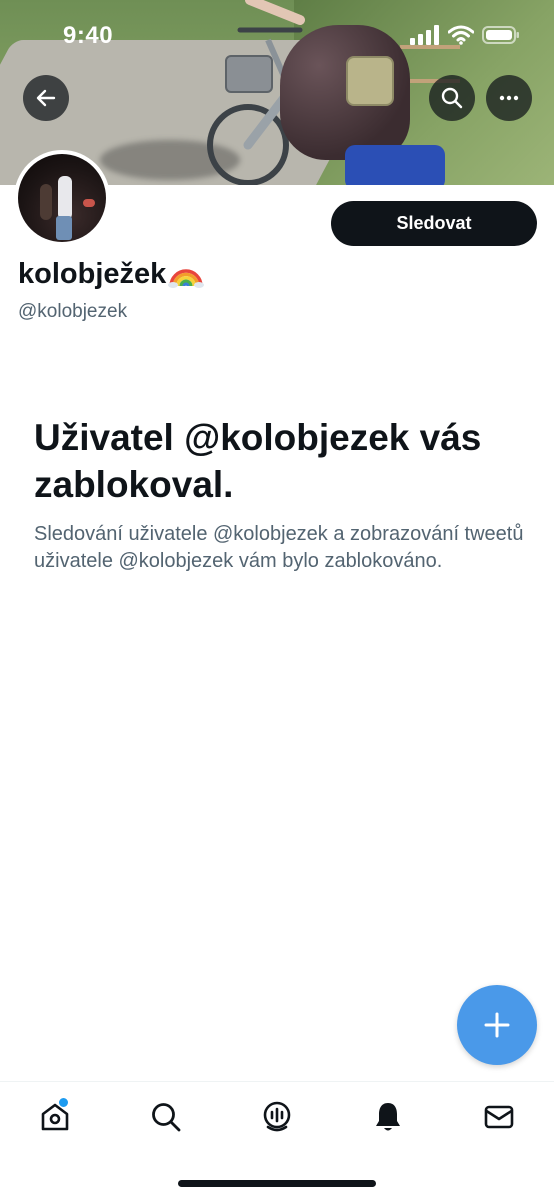 The width and height of the screenshot is (554, 1200). I want to click on status-icons, so click(465, 35).